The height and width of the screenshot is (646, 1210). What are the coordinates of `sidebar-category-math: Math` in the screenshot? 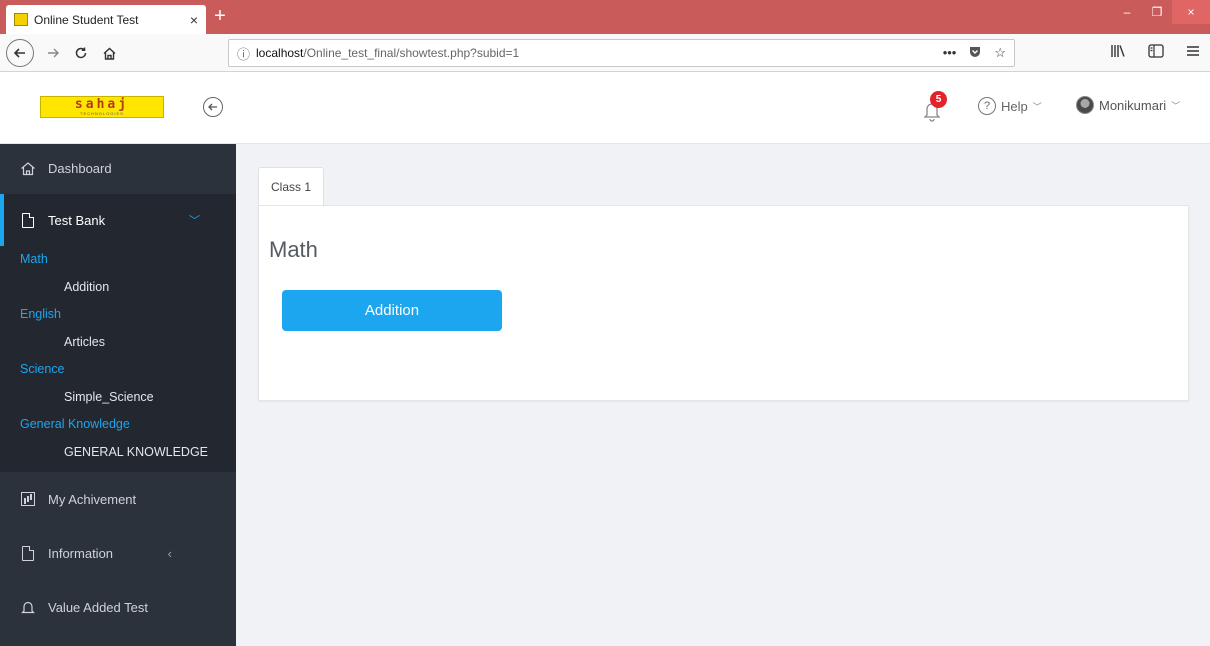 It's located at (118, 259).